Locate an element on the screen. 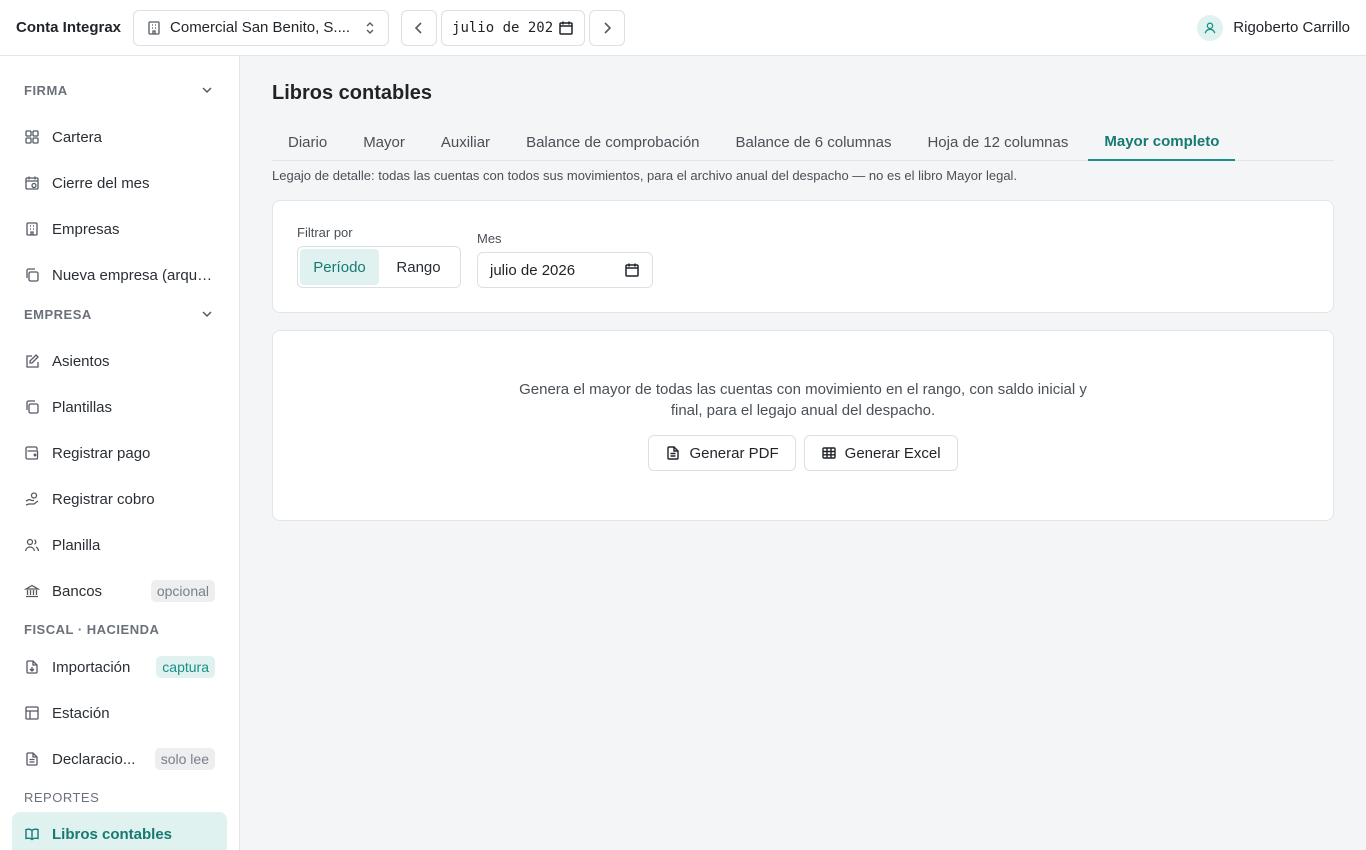 The height and width of the screenshot is (850, 1366). section-title: REPORTES is located at coordinates (62, 797).